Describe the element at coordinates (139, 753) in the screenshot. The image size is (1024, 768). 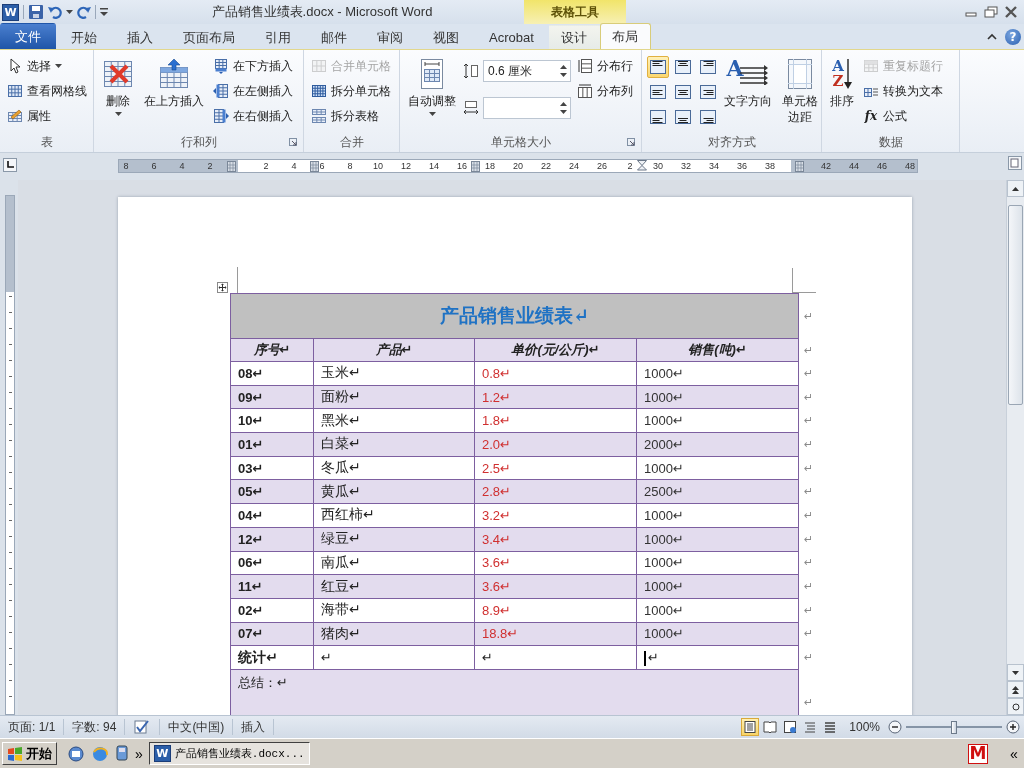
I see `more-button: »` at that location.